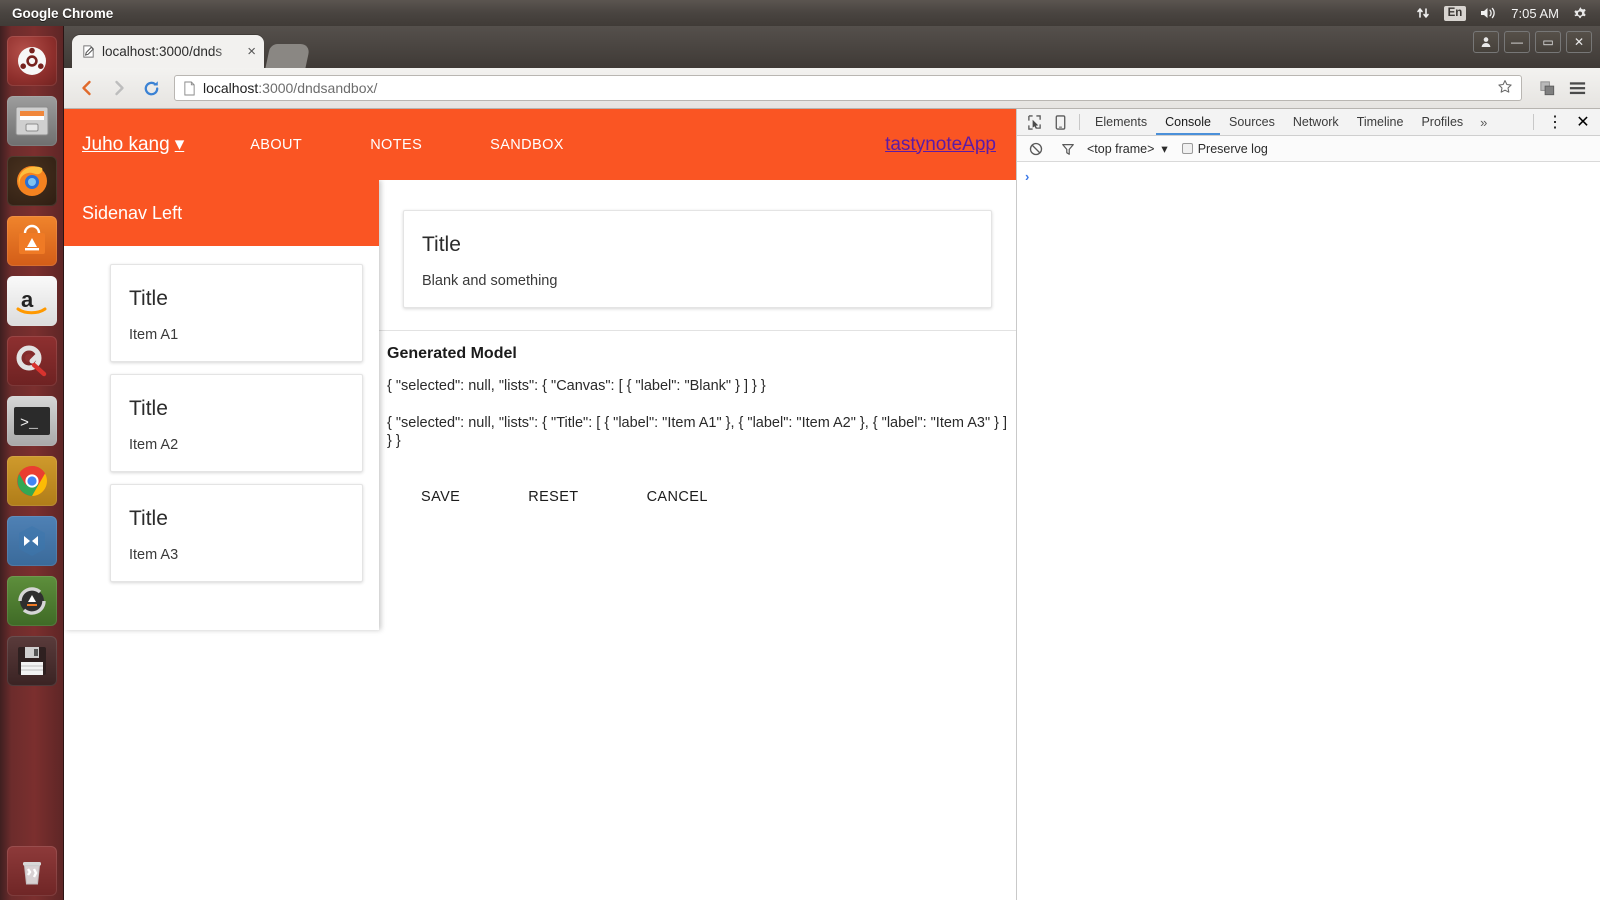  I want to click on close-window-button: ✕, so click(1579, 42).